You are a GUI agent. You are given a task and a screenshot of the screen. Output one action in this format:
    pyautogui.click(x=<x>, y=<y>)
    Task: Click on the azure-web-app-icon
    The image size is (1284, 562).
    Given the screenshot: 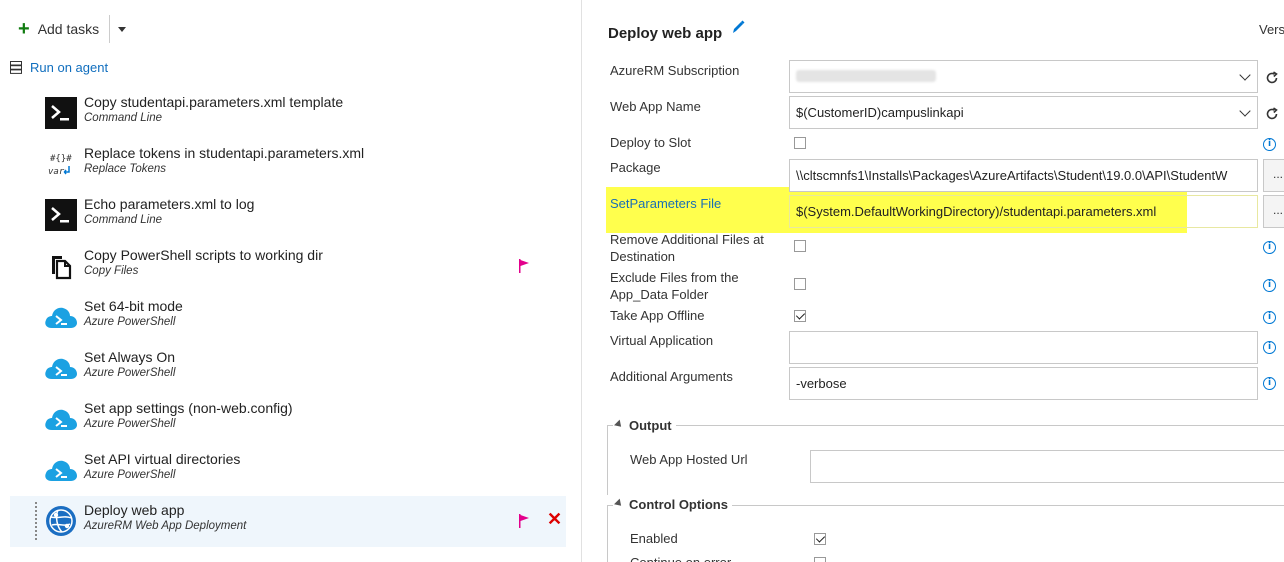 What is the action you would take?
    pyautogui.click(x=61, y=521)
    